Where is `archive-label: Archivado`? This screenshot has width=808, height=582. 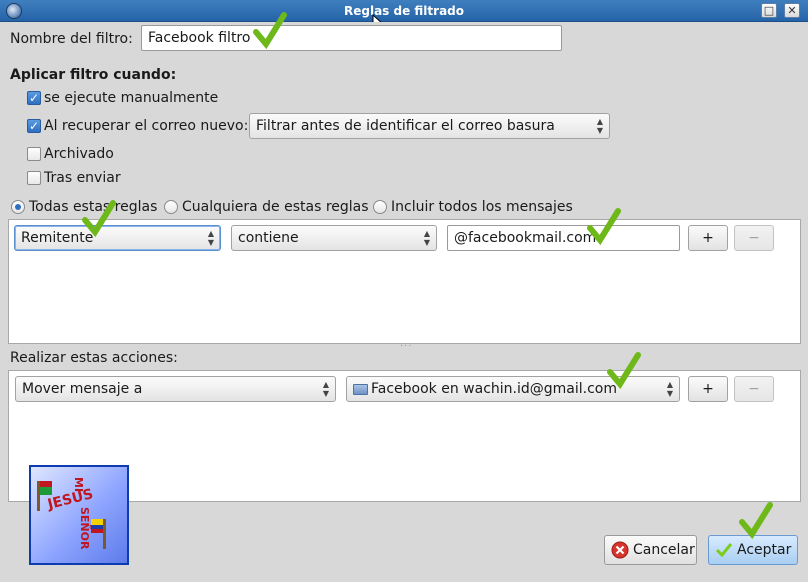
archive-label: Archivado is located at coordinates (79, 154).